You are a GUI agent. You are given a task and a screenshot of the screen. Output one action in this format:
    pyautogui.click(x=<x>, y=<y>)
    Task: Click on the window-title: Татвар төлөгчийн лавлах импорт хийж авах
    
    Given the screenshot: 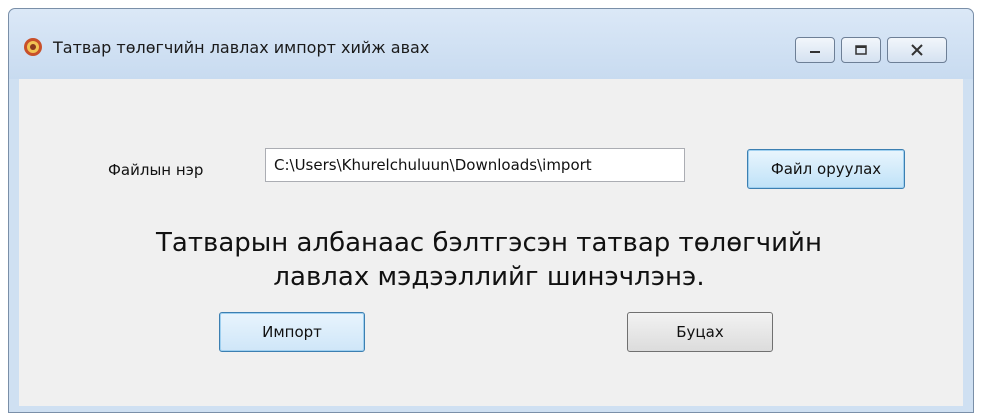 What is the action you would take?
    pyautogui.click(x=241, y=47)
    